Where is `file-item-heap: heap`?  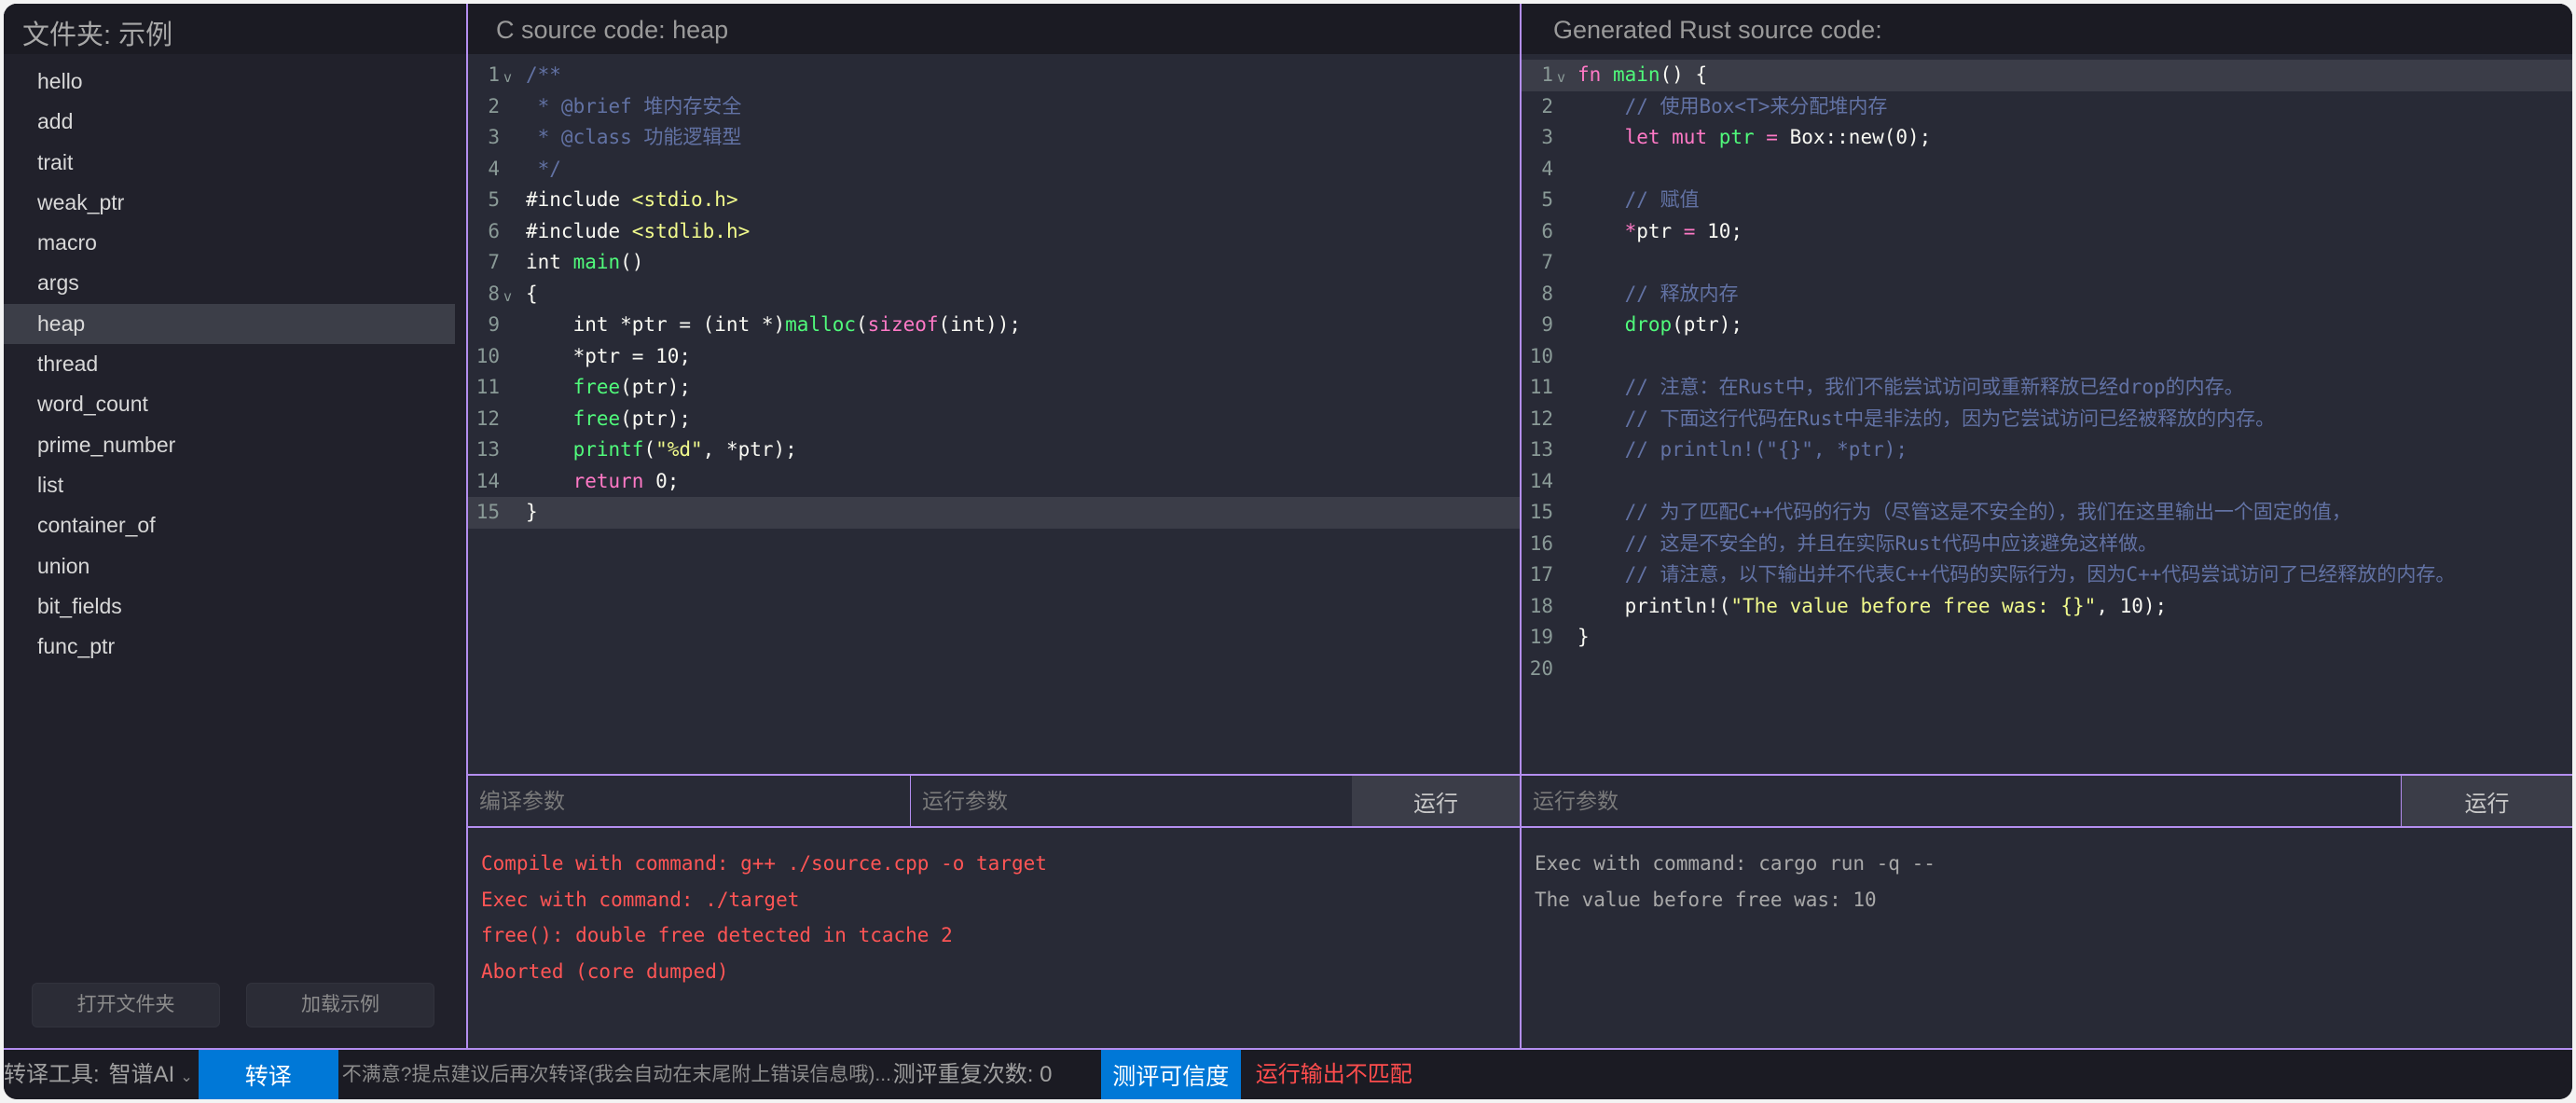 file-item-heap: heap is located at coordinates (229, 324).